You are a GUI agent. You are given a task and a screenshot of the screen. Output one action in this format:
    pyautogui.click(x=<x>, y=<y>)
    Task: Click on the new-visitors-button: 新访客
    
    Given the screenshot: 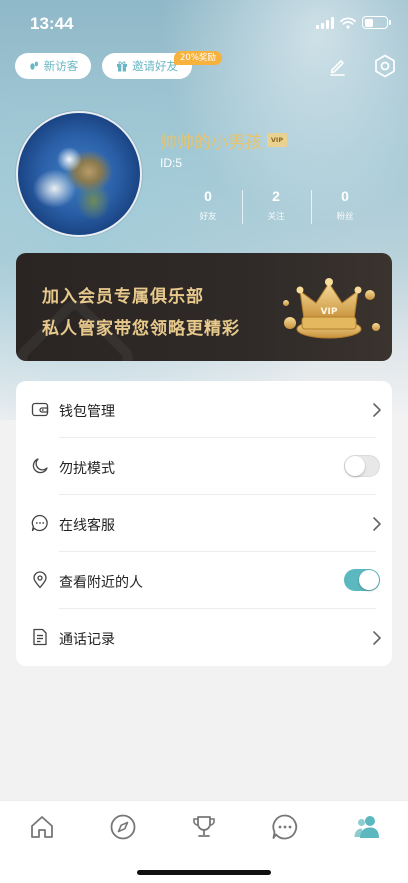 What is the action you would take?
    pyautogui.click(x=53, y=66)
    